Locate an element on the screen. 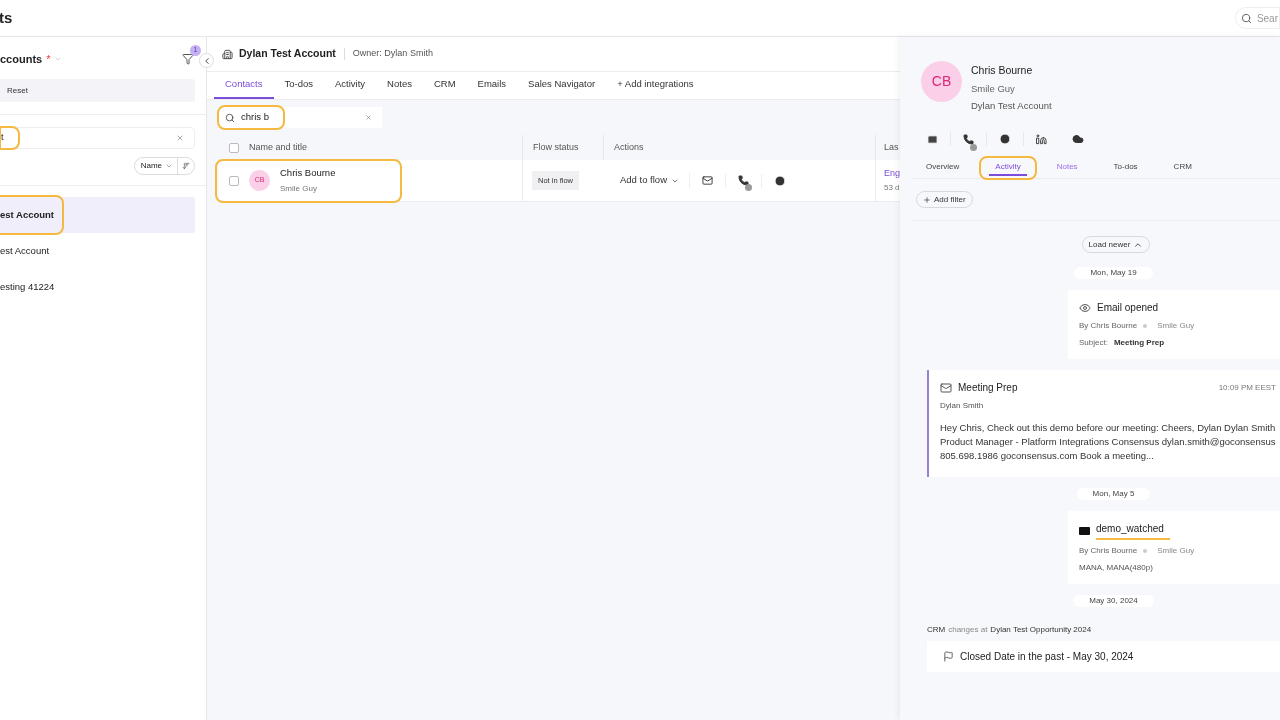 The image size is (1280, 720). search-placeholder: Sear is located at coordinates (1267, 18).